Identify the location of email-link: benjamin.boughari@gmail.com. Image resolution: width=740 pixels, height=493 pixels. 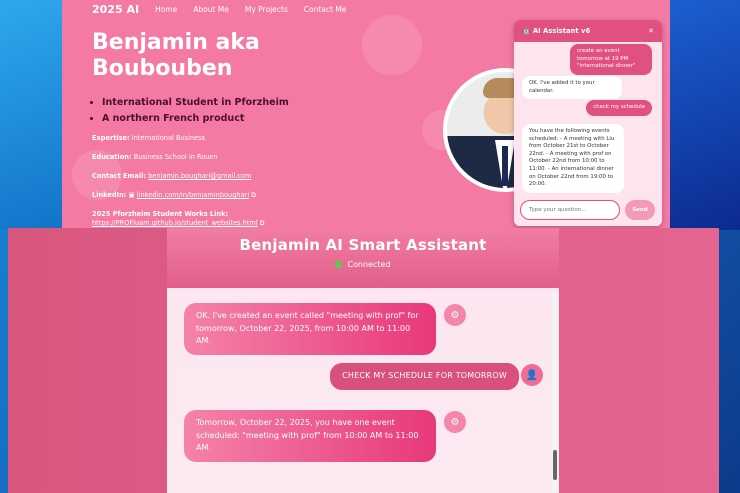
(199, 176).